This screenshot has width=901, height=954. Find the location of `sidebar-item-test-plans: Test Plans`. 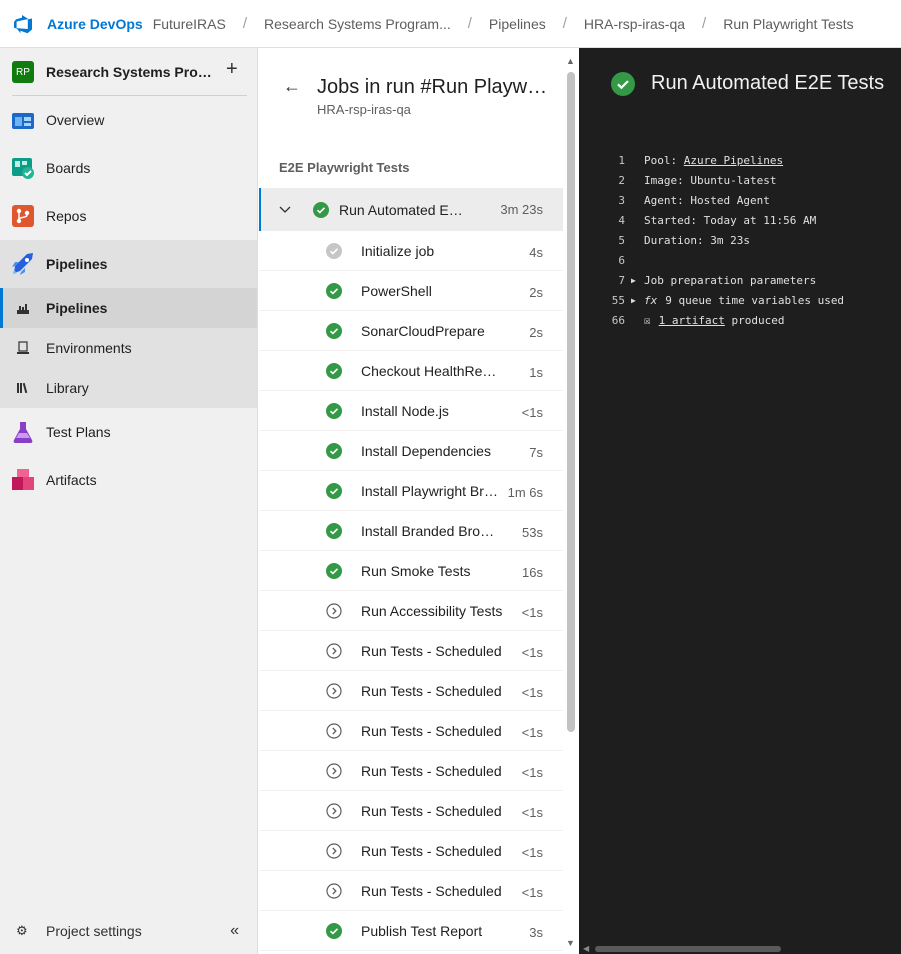

sidebar-item-test-plans: Test Plans is located at coordinates (128, 432).